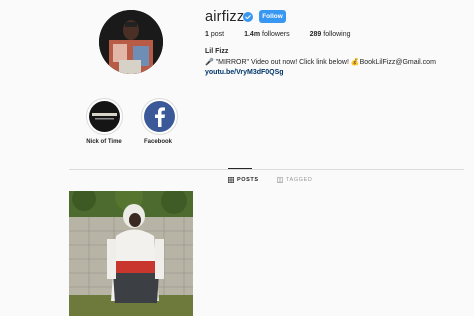  Describe the element at coordinates (280, 180) in the screenshot. I see `tagged-icon` at that location.